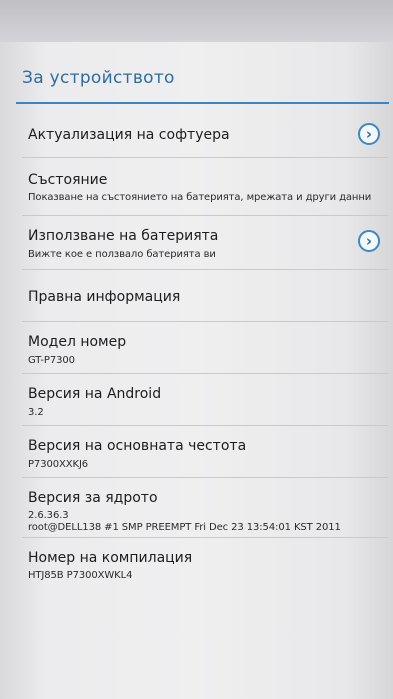 This screenshot has height=699, width=393. What do you see at coordinates (95, 394) in the screenshot?
I see `item-label: Версия на Android` at bounding box center [95, 394].